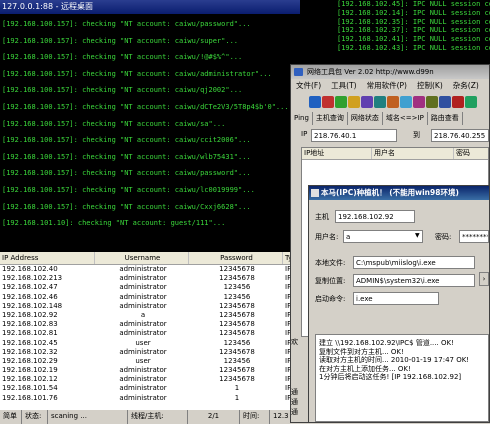  I want to click on username-input: a, so click(383, 236).